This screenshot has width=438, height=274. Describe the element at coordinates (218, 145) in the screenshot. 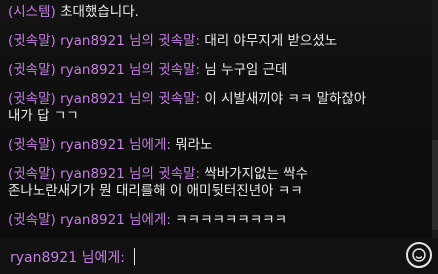

I see `chat-message: (귓속말) ryan8921 님에게: 뭐라노` at that location.